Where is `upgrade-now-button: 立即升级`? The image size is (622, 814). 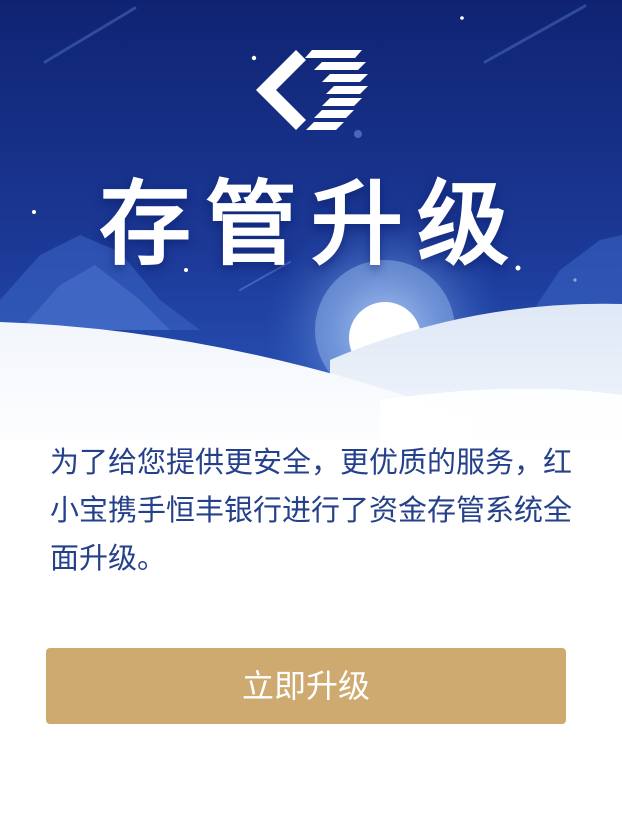
upgrade-now-button: 立即升级 is located at coordinates (306, 686).